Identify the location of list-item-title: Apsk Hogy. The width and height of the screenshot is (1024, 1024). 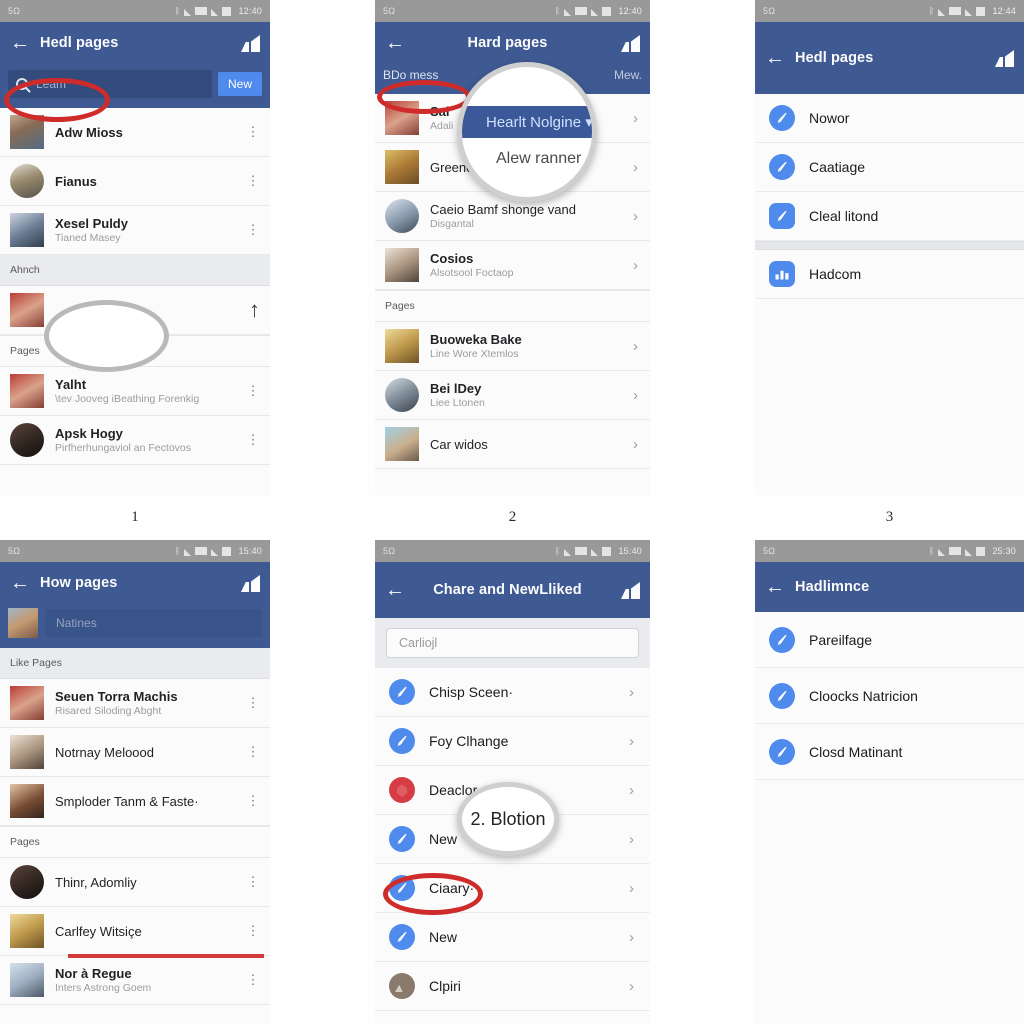
(89, 433).